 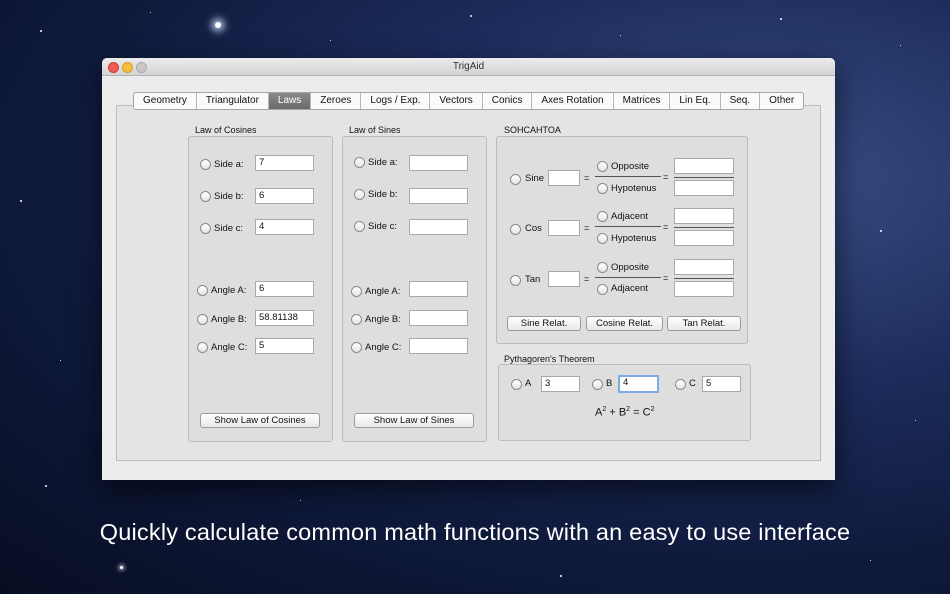 I want to click on pyth-b-radio, so click(x=597, y=384).